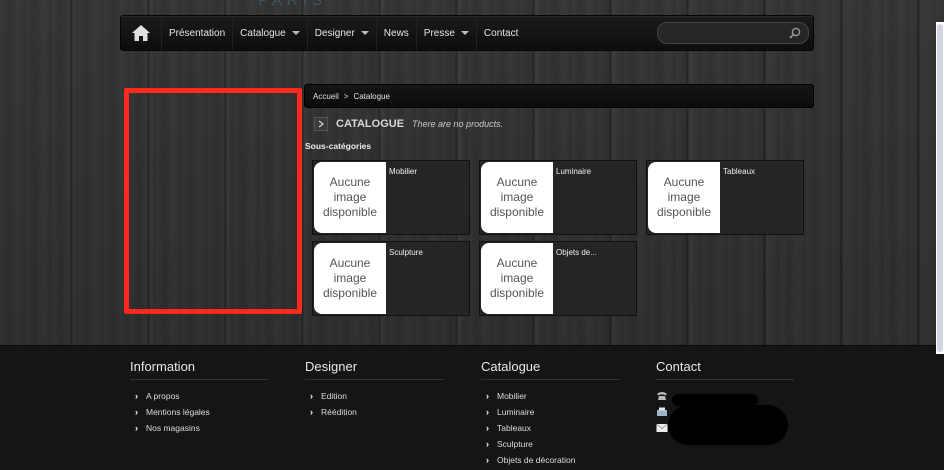 The height and width of the screenshot is (470, 944). I want to click on footer-link: › A propos, so click(200, 396).